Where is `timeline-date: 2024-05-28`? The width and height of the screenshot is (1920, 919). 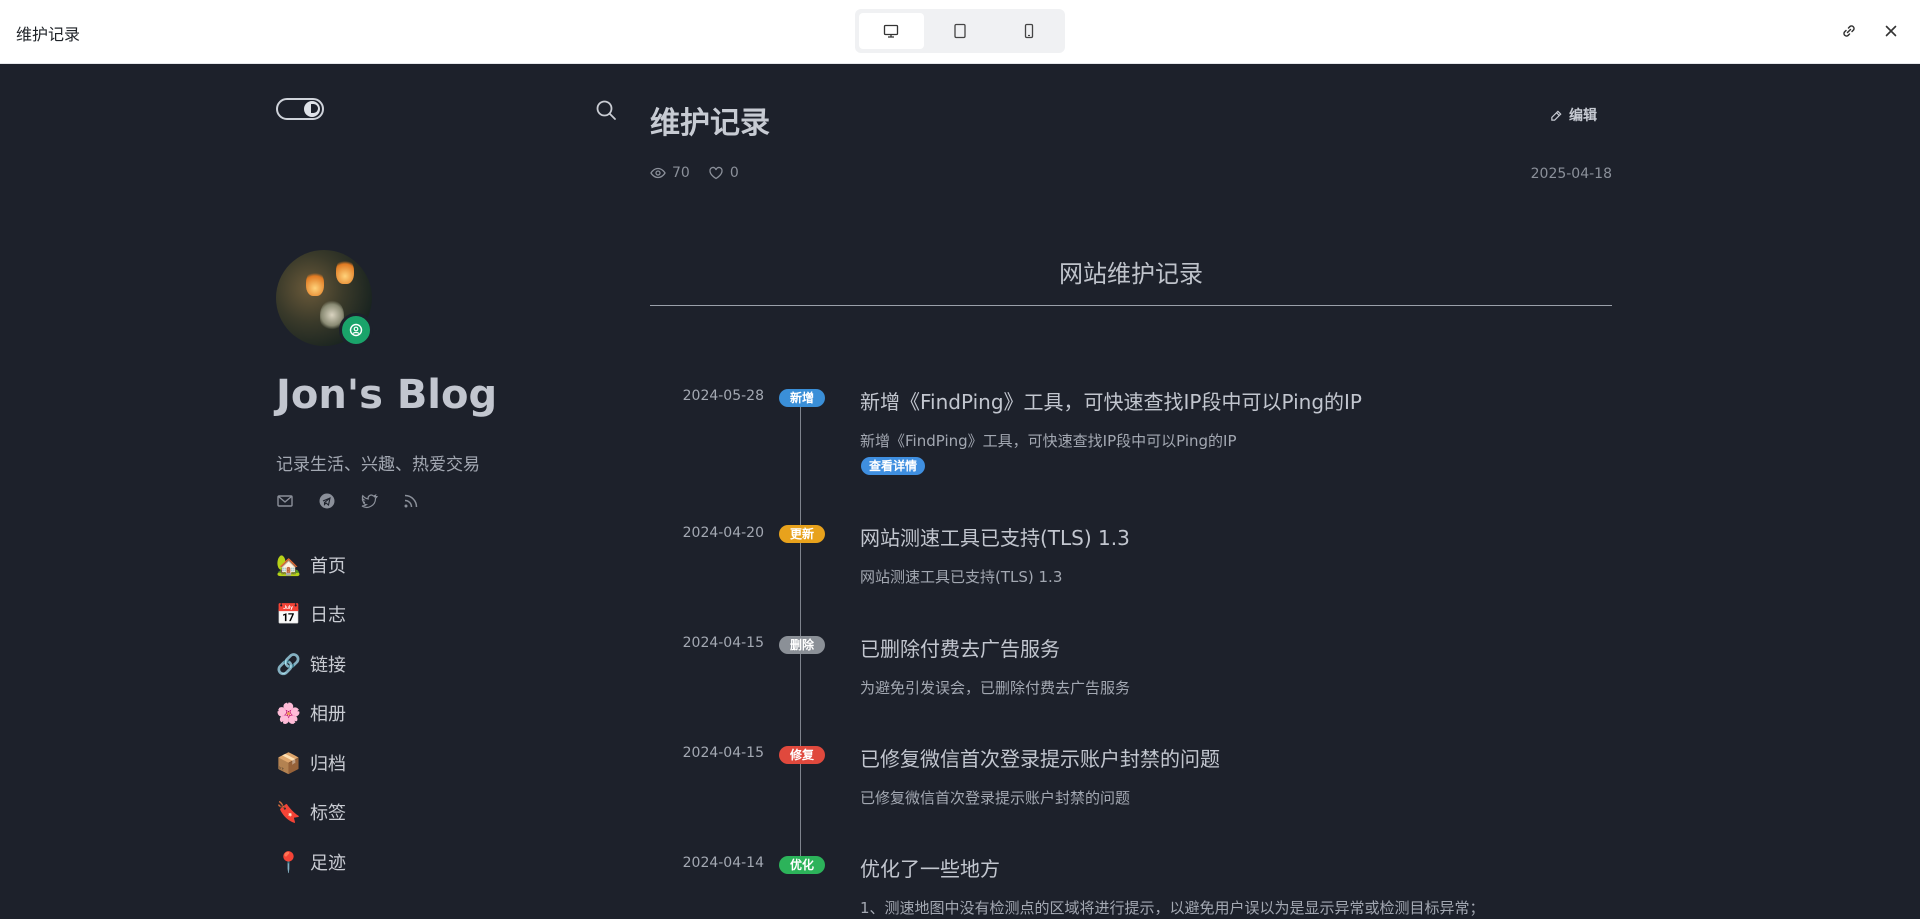
timeline-date: 2024-05-28 is located at coordinates (723, 396).